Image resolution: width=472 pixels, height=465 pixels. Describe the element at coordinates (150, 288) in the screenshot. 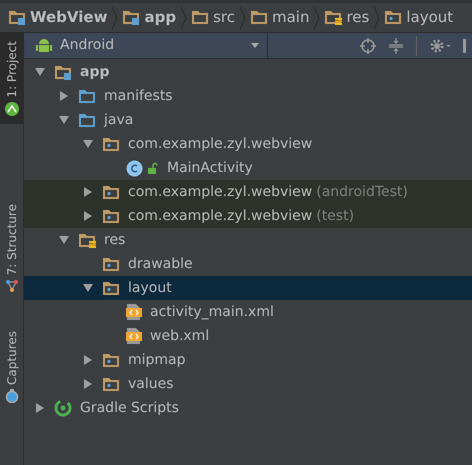

I see `tree-label: layout` at that location.